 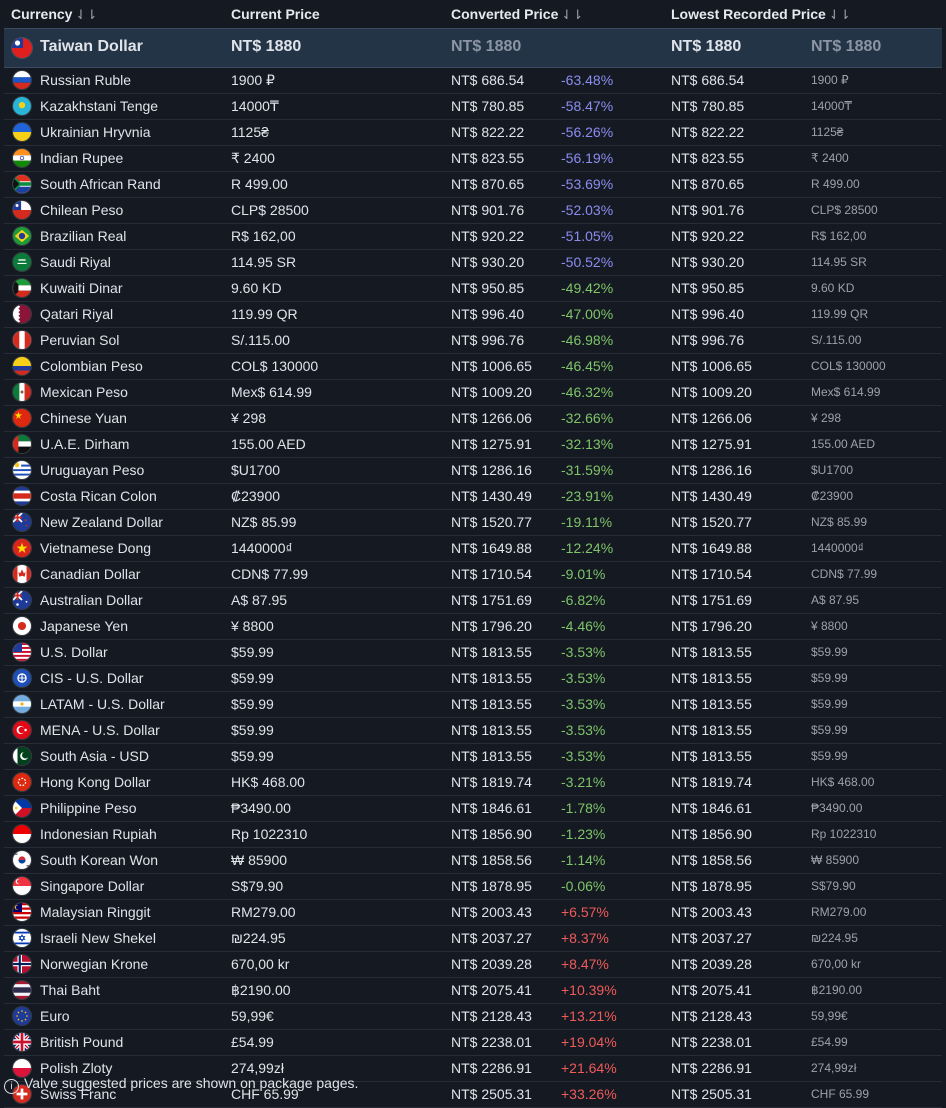 I want to click on lowest-local-price: R$ 162,00, so click(x=839, y=236).